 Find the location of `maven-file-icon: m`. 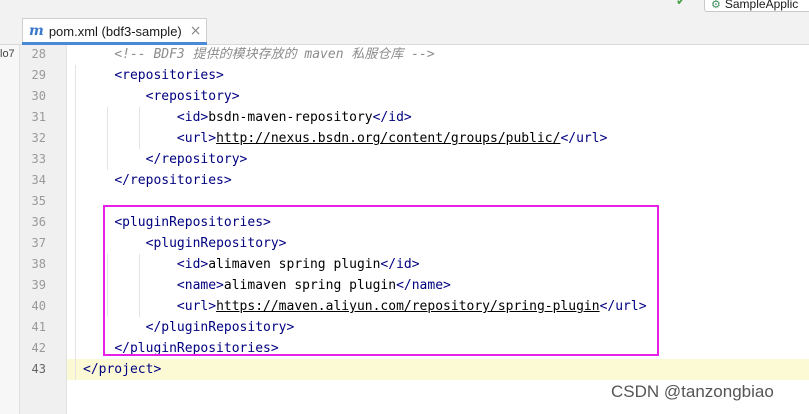

maven-file-icon: m is located at coordinates (36, 31).